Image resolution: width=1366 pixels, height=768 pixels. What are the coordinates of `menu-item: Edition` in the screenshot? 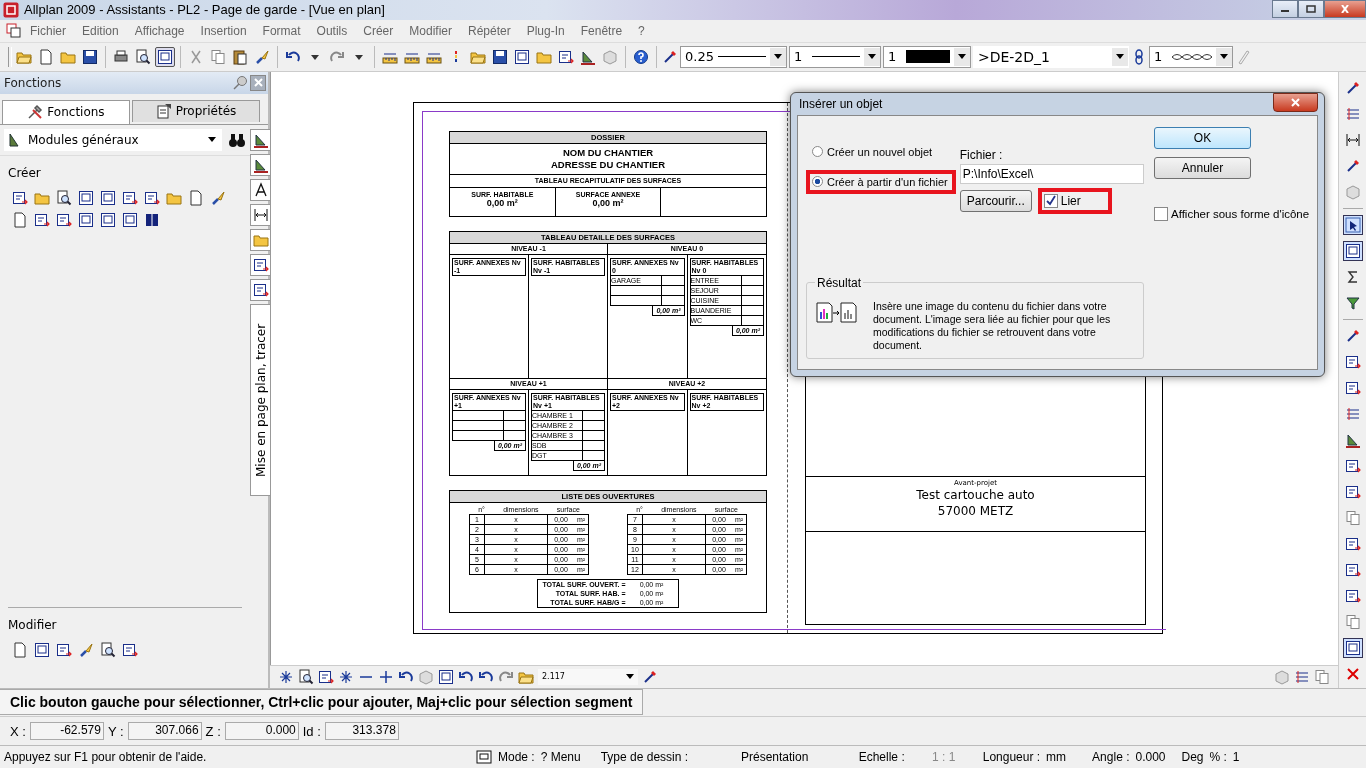 It's located at (100, 30).